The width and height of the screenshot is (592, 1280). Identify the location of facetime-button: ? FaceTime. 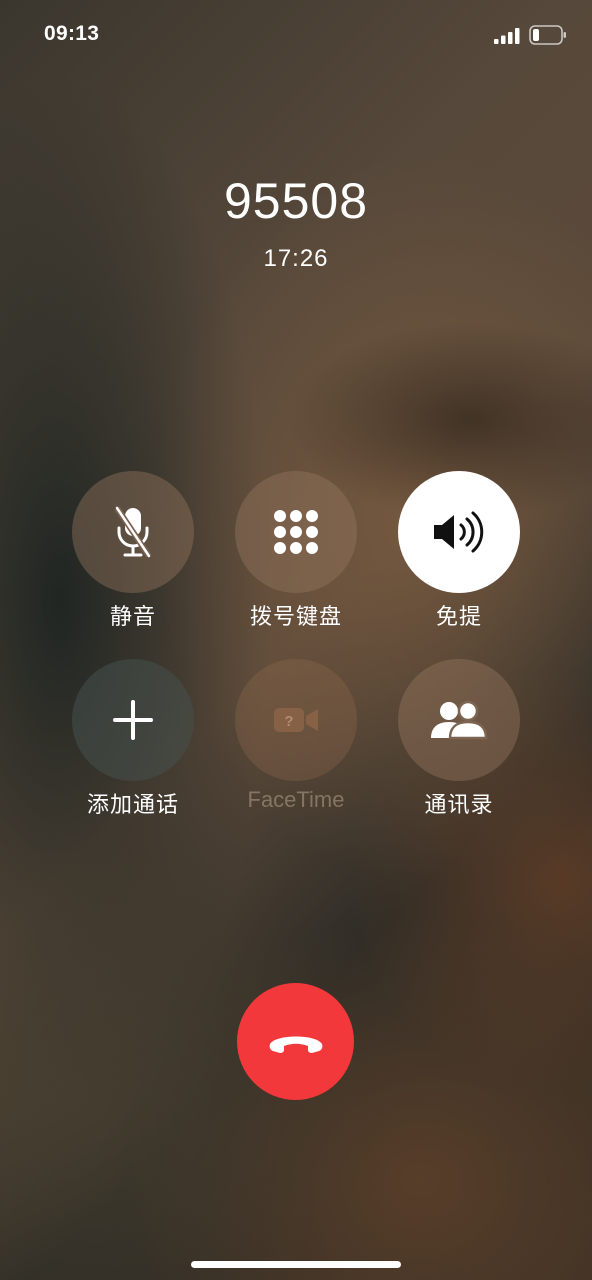
(296, 749).